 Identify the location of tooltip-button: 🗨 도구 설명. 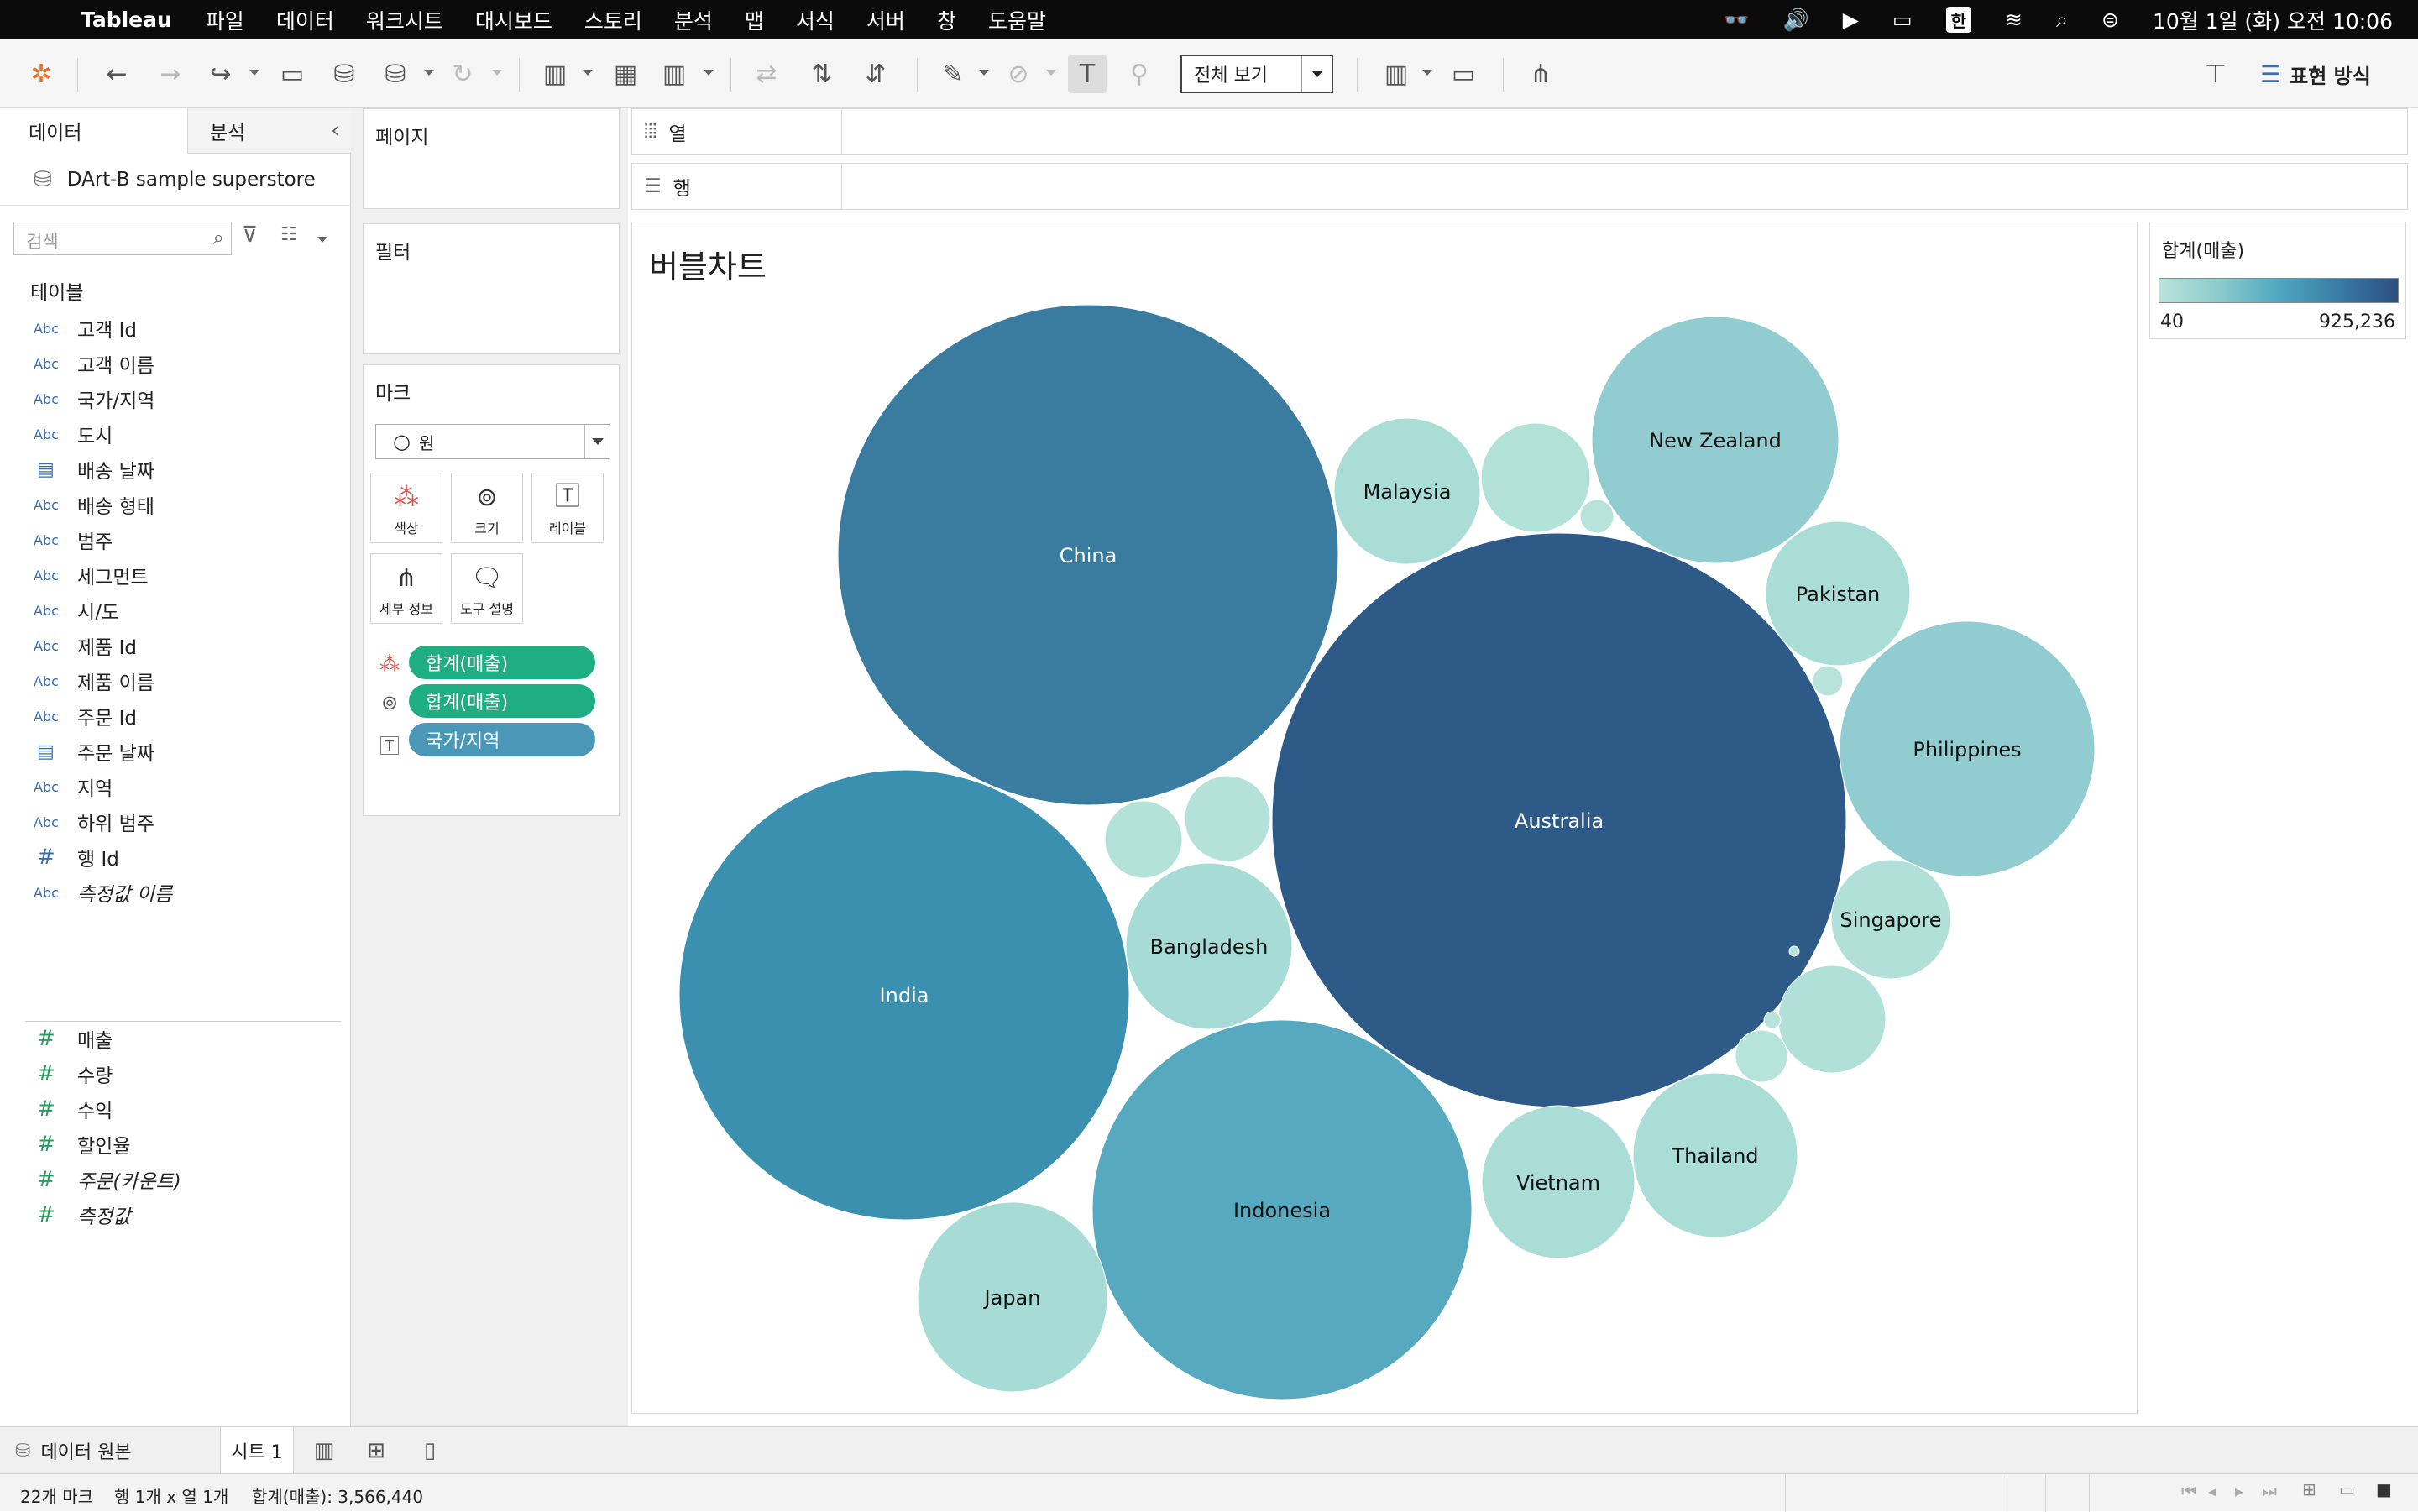
(487, 588).